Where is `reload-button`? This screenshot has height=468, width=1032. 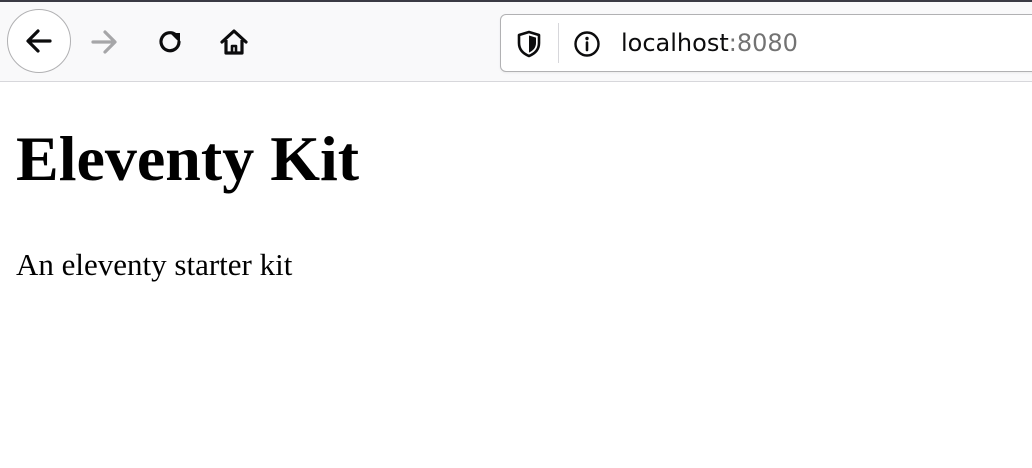
reload-button is located at coordinates (170, 42).